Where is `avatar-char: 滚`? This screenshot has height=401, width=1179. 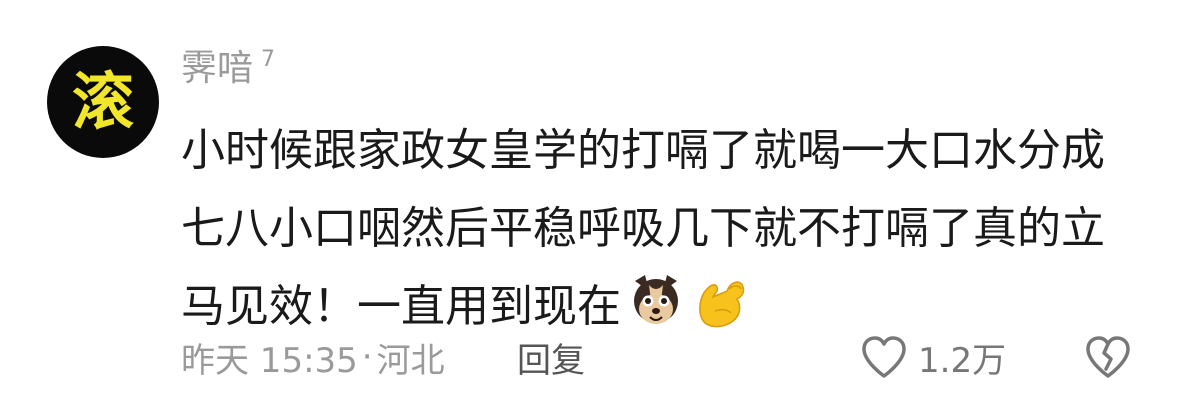 avatar-char: 滚 is located at coordinates (102, 101).